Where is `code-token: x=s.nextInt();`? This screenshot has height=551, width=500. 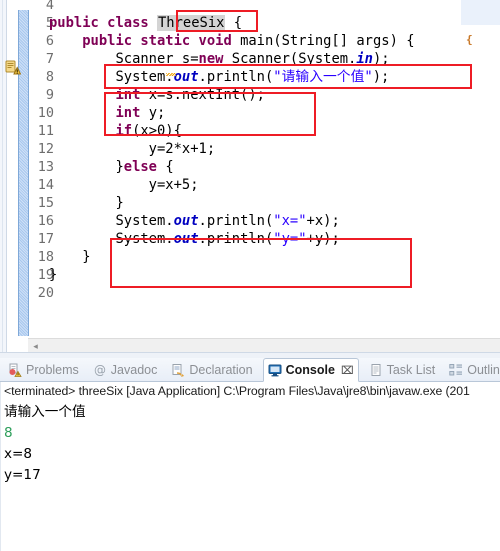
code-token: x=s.nextInt(); is located at coordinates (206, 95).